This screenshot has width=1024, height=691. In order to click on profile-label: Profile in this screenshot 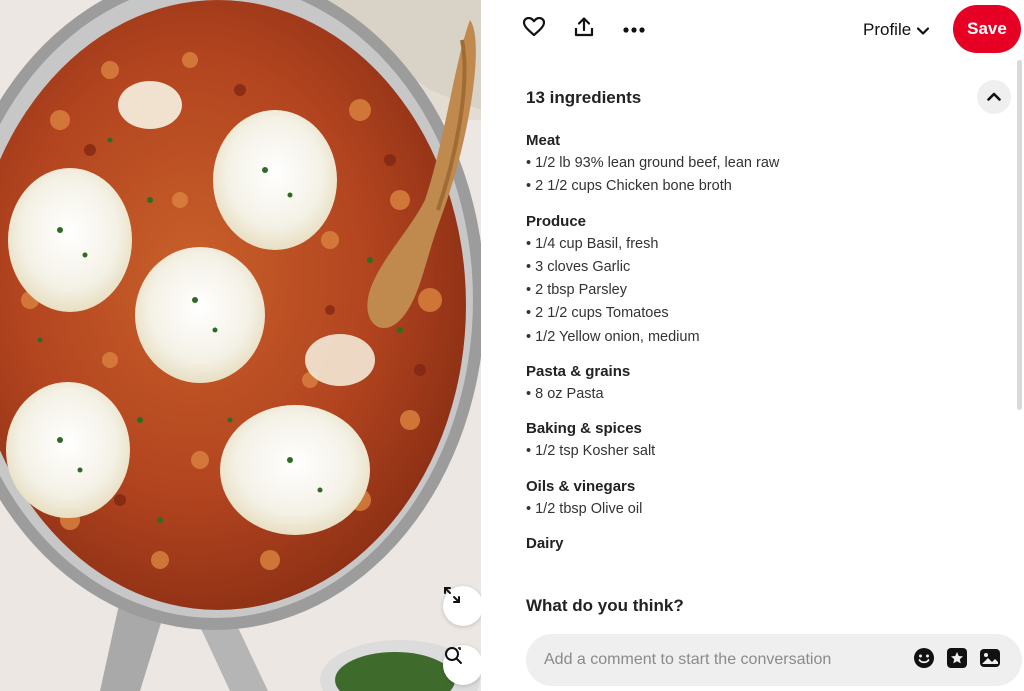, I will do `click(887, 29)`.